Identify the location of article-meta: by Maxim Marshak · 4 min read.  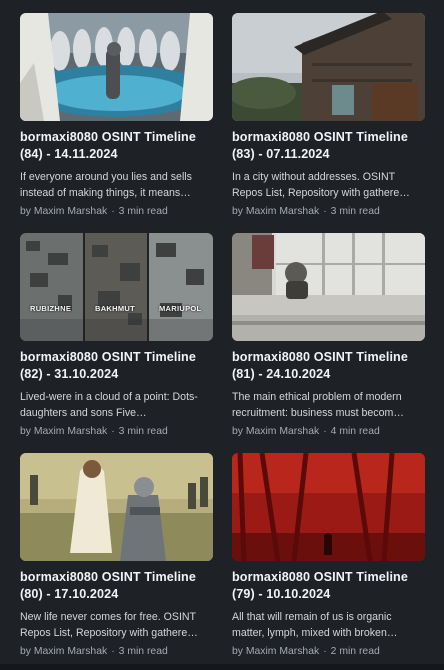
(328, 432).